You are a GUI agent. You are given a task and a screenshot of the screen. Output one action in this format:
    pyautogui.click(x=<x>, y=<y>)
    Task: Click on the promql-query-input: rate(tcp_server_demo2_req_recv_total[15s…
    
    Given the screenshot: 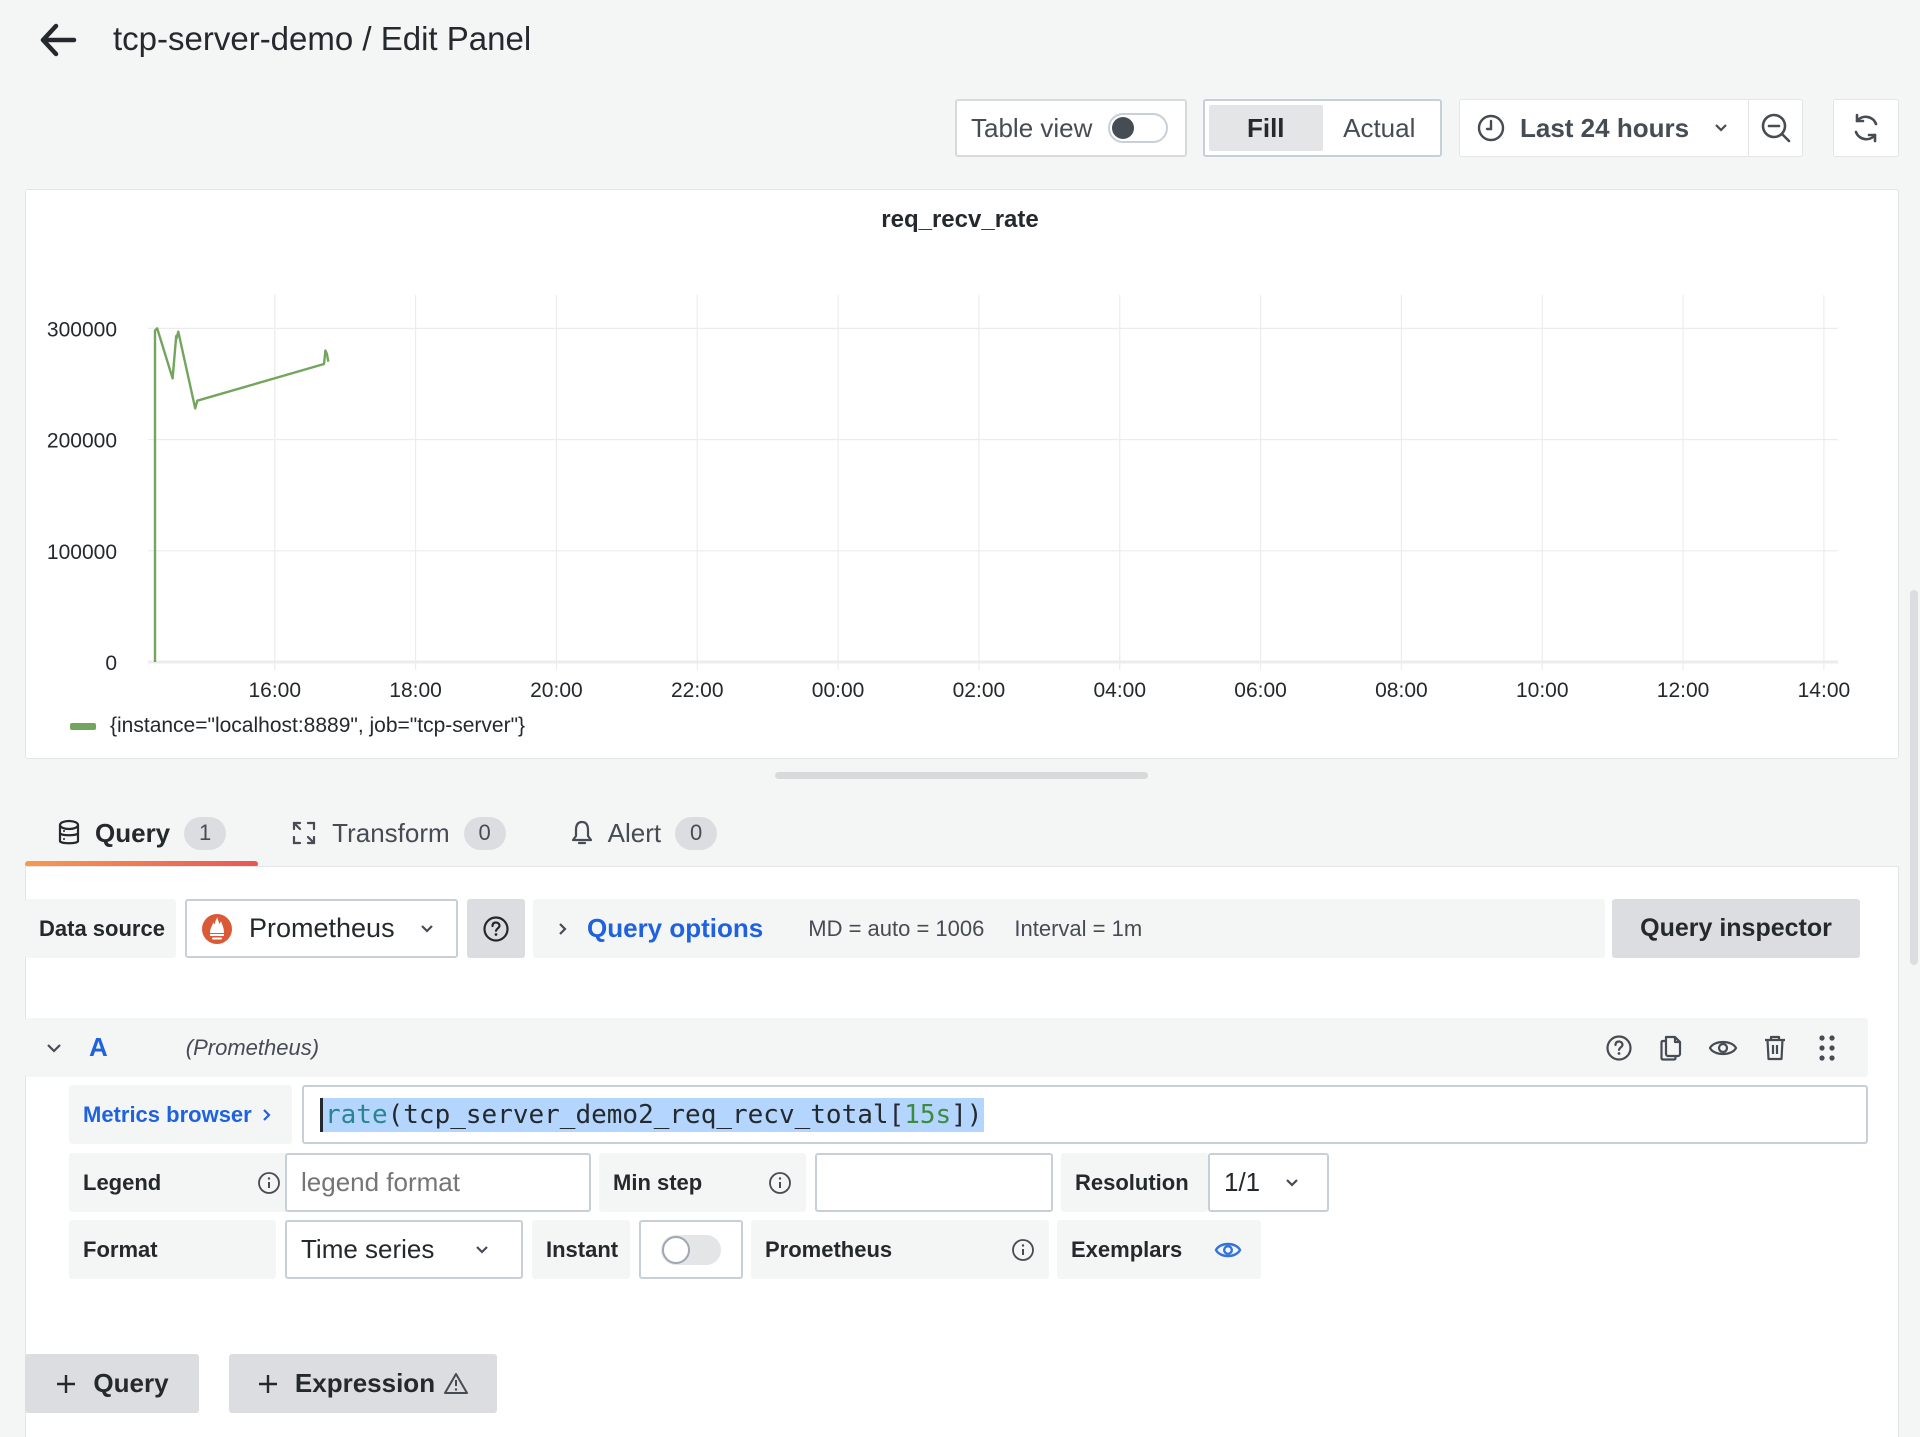 What is the action you would take?
    pyautogui.click(x=1085, y=1114)
    